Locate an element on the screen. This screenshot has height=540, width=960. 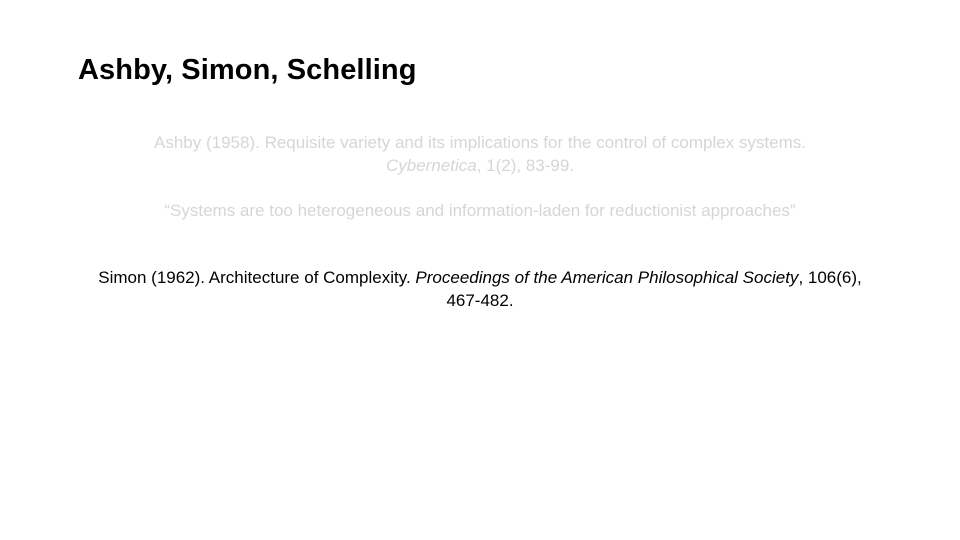
reference-ashby-journal: Cybernetica is located at coordinates (431, 165).